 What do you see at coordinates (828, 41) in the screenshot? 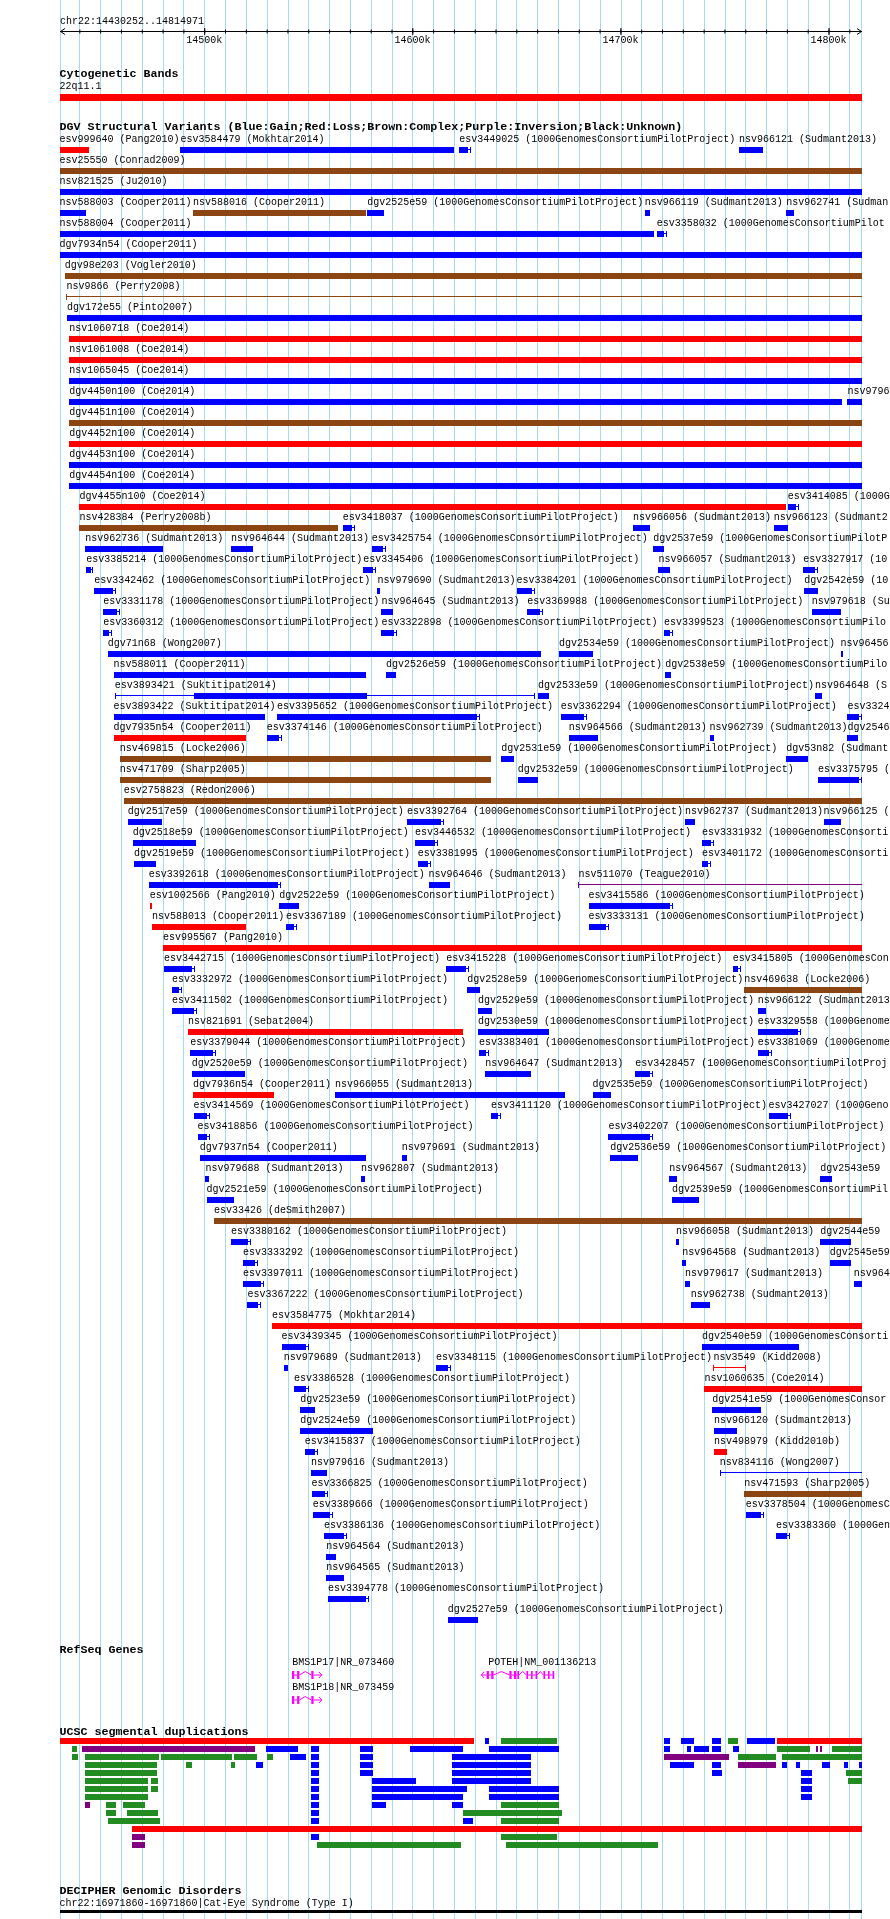
I see `tick-label: 14800k` at bounding box center [828, 41].